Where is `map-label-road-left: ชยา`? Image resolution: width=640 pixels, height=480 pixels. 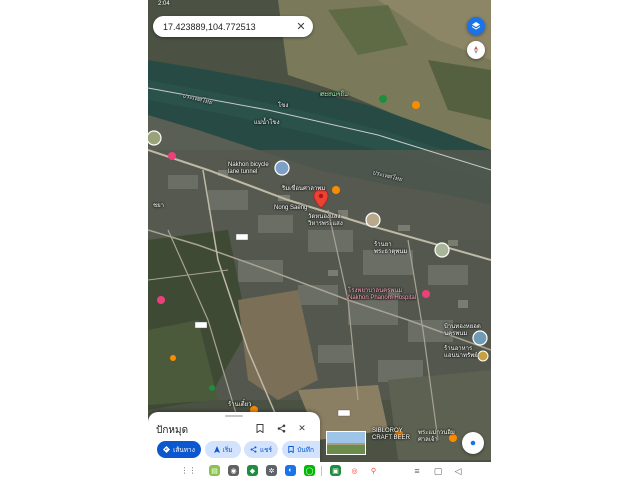 map-label-road-left: ชยา is located at coordinates (158, 206).